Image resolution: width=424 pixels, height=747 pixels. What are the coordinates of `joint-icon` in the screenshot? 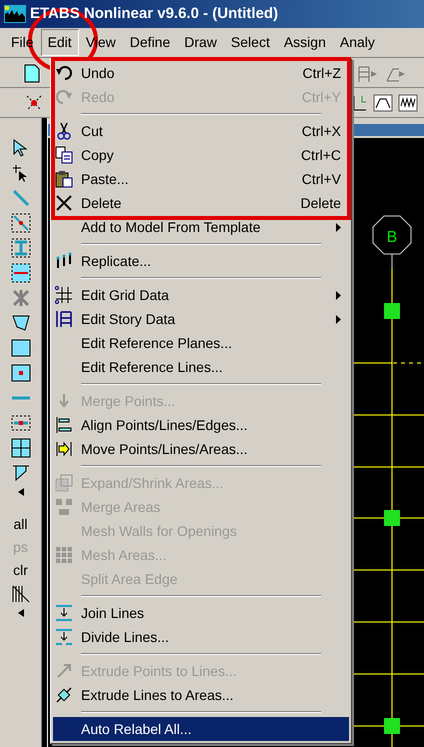 It's located at (20, 298).